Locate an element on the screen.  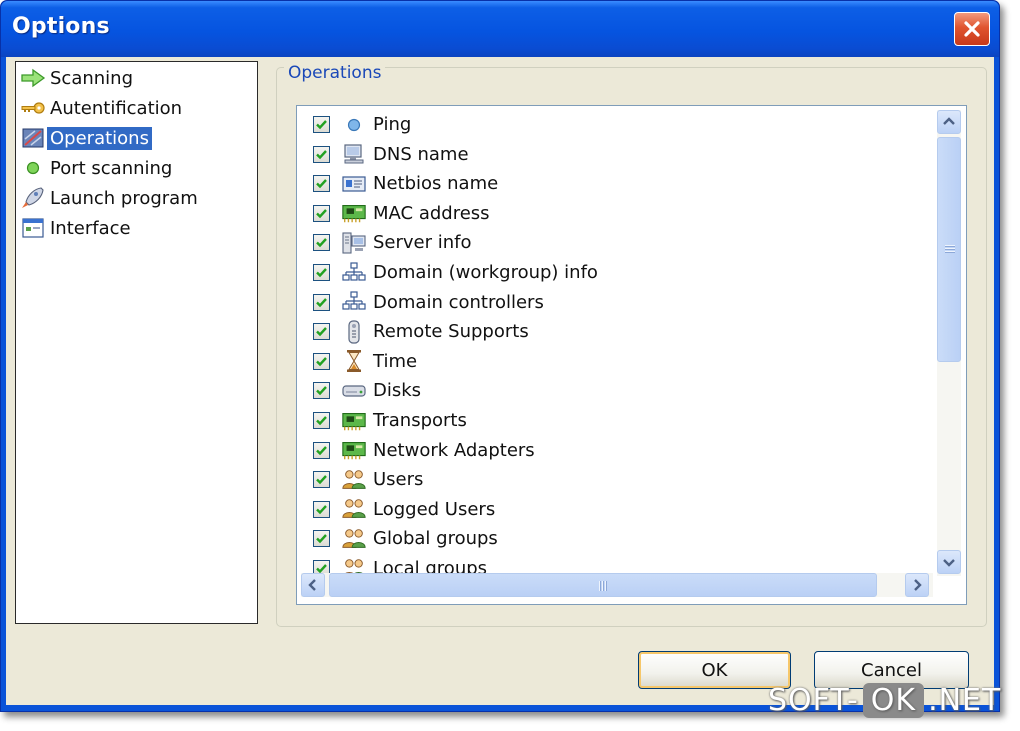
scroll-left-button is located at coordinates (313, 585).